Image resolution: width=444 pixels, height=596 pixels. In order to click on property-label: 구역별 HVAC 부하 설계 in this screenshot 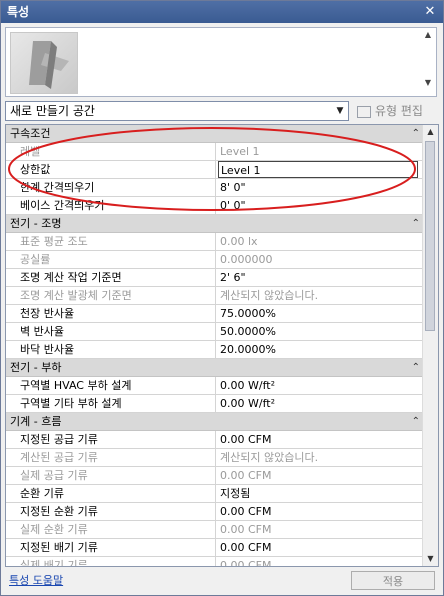, I will do `click(111, 385)`.